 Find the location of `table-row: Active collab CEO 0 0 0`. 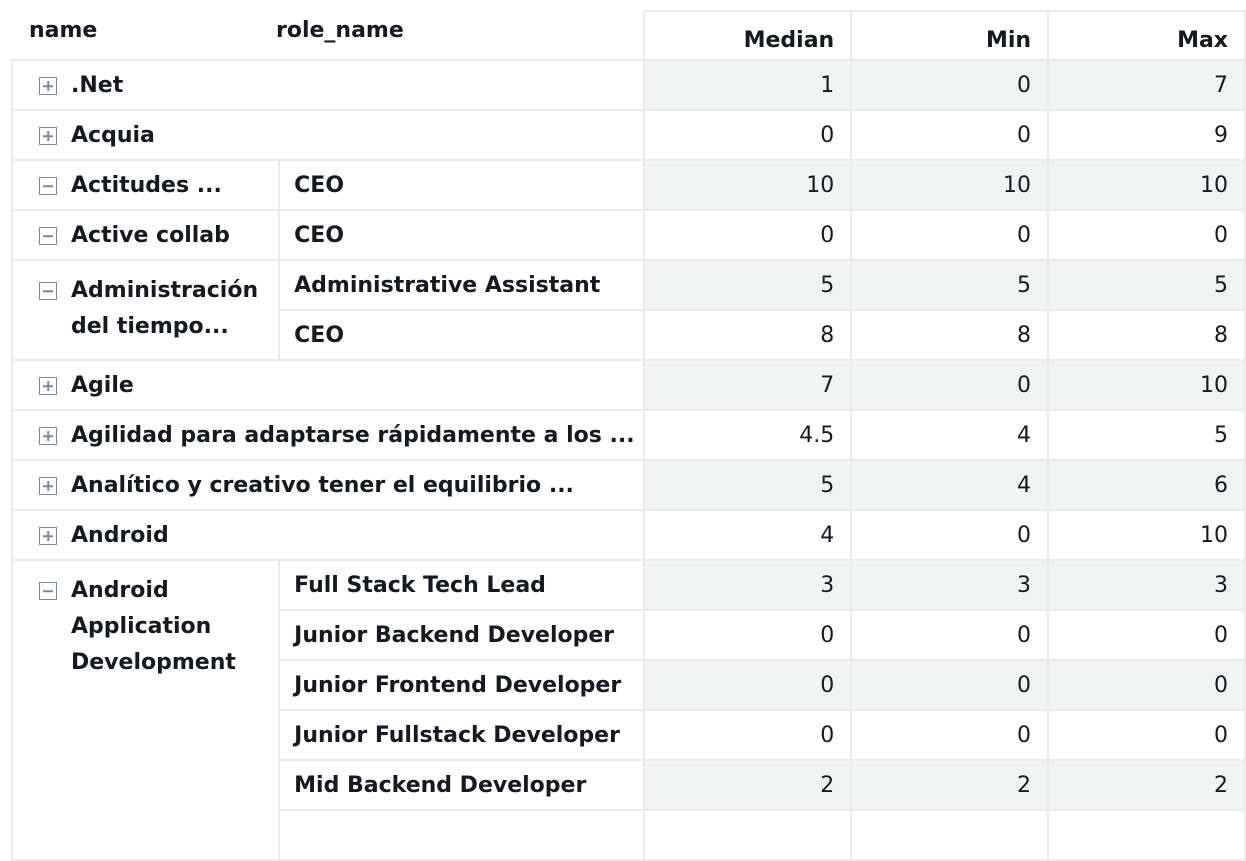

table-row: Active collab CEO 0 0 0 is located at coordinates (628, 235).